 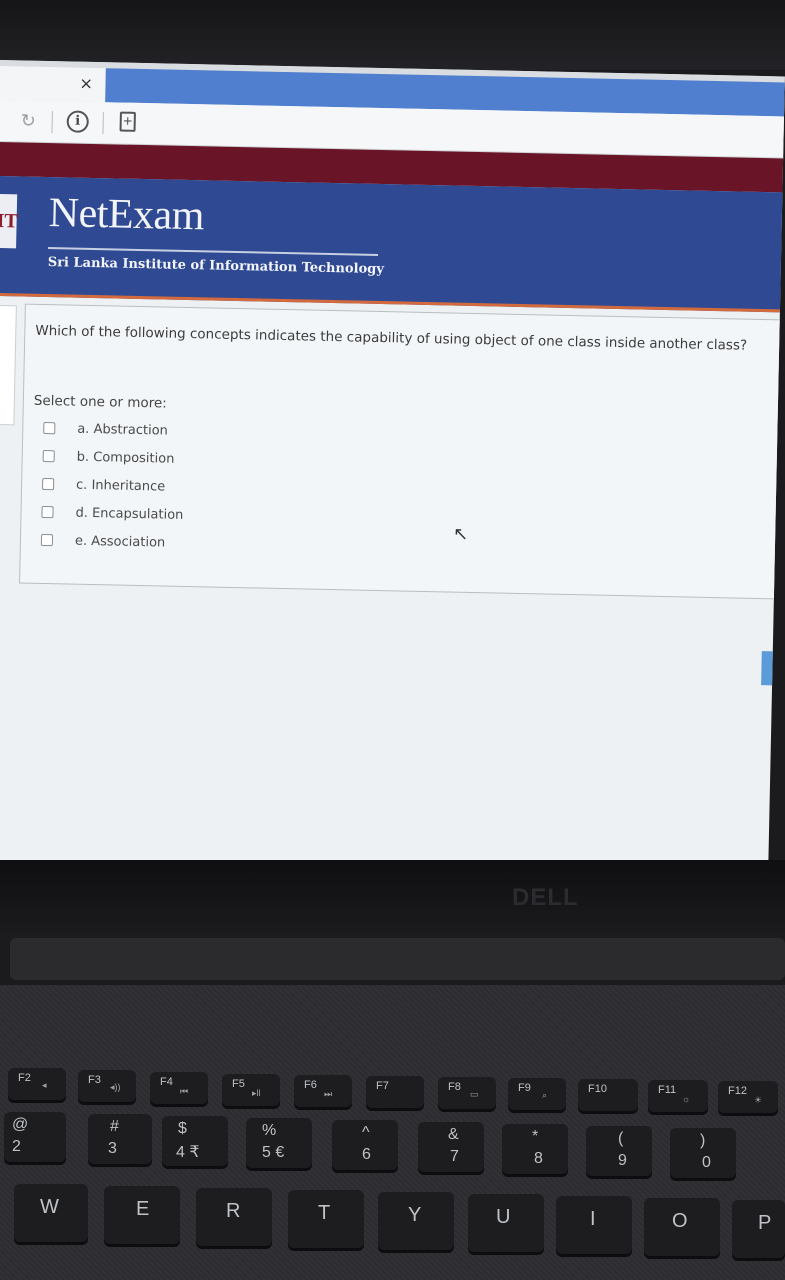 What do you see at coordinates (126, 457) in the screenshot?
I see `option-label: b. Composition` at bounding box center [126, 457].